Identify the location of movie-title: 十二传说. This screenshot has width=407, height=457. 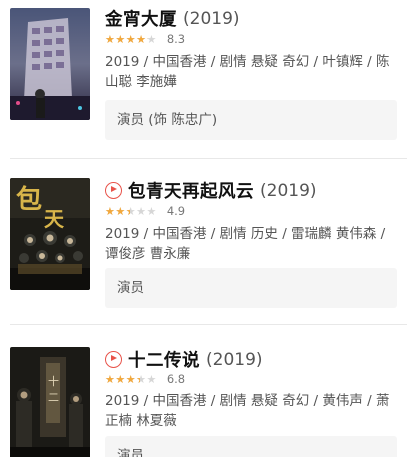
(164, 359).